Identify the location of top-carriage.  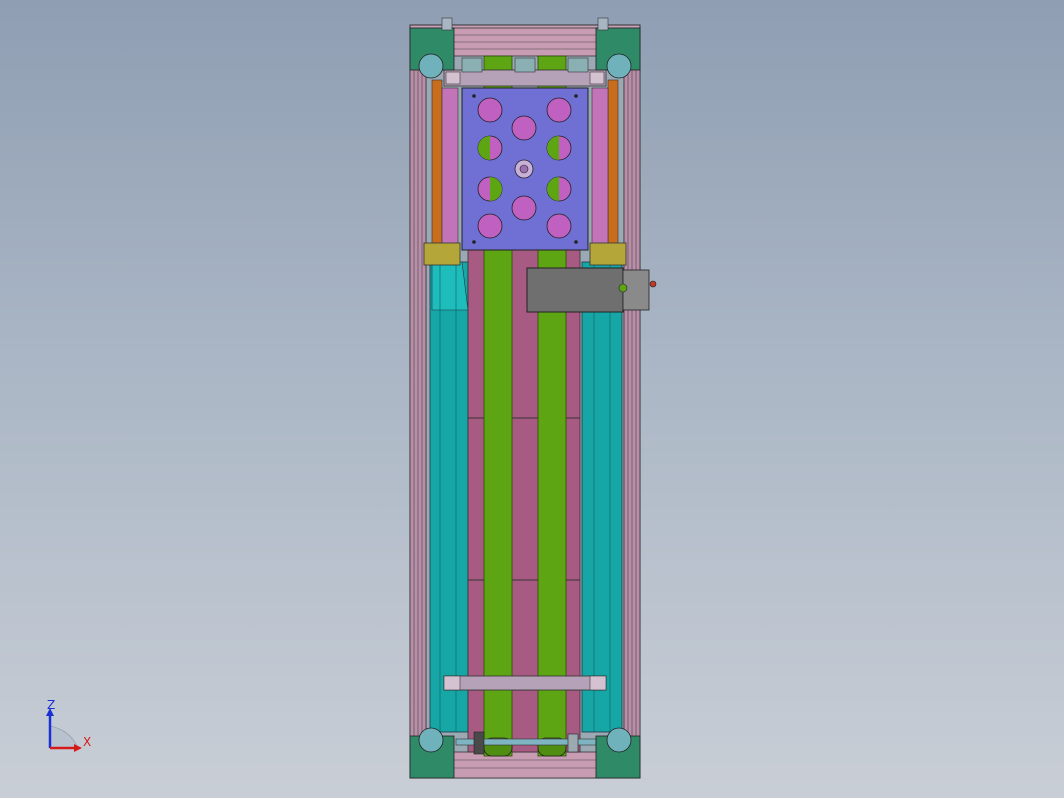
(525, 72).